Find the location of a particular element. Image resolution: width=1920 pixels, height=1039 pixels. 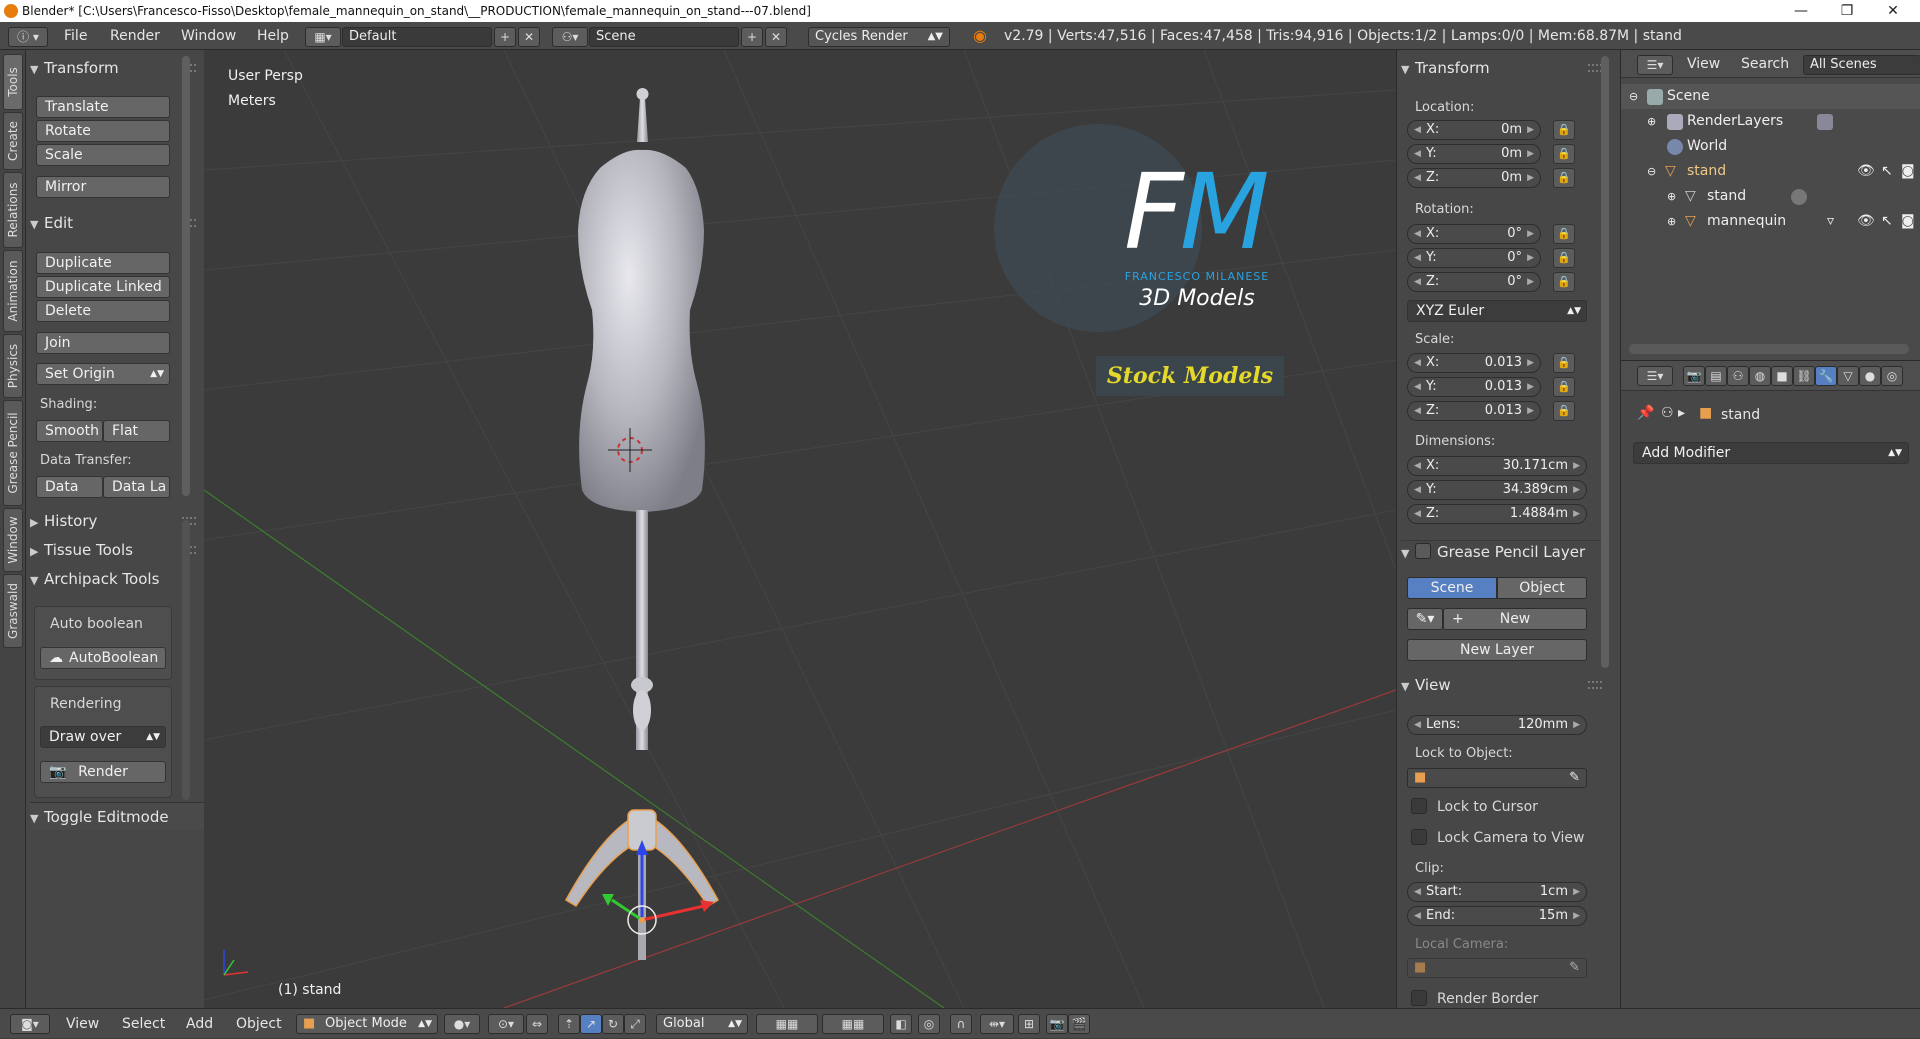

eyedropper-icon: ✎ is located at coordinates (1574, 778).